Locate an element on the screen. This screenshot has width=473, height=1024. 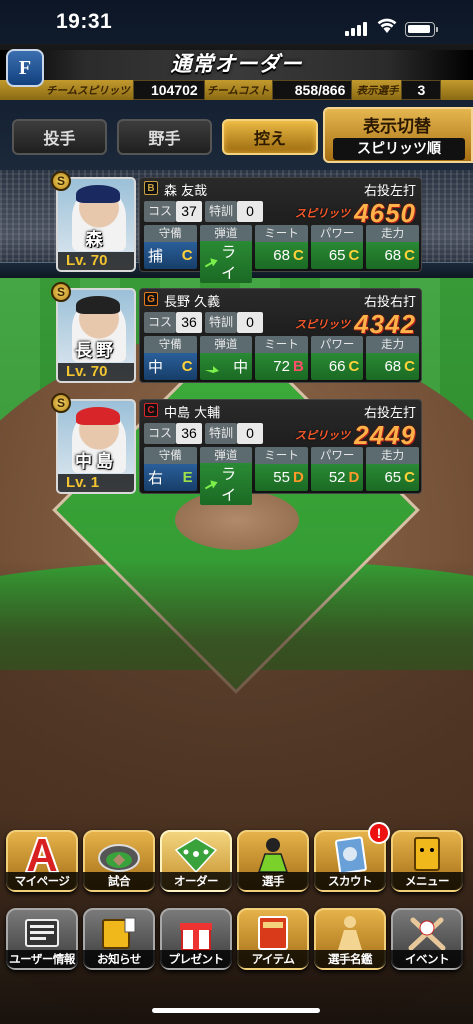
present-icon is located at coordinates (196, 937).